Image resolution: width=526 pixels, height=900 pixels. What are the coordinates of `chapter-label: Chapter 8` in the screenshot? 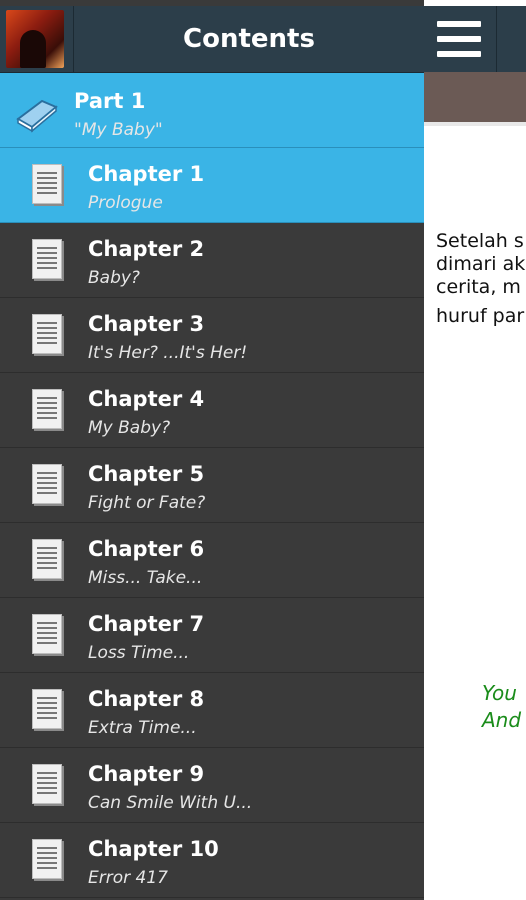 It's located at (146, 699).